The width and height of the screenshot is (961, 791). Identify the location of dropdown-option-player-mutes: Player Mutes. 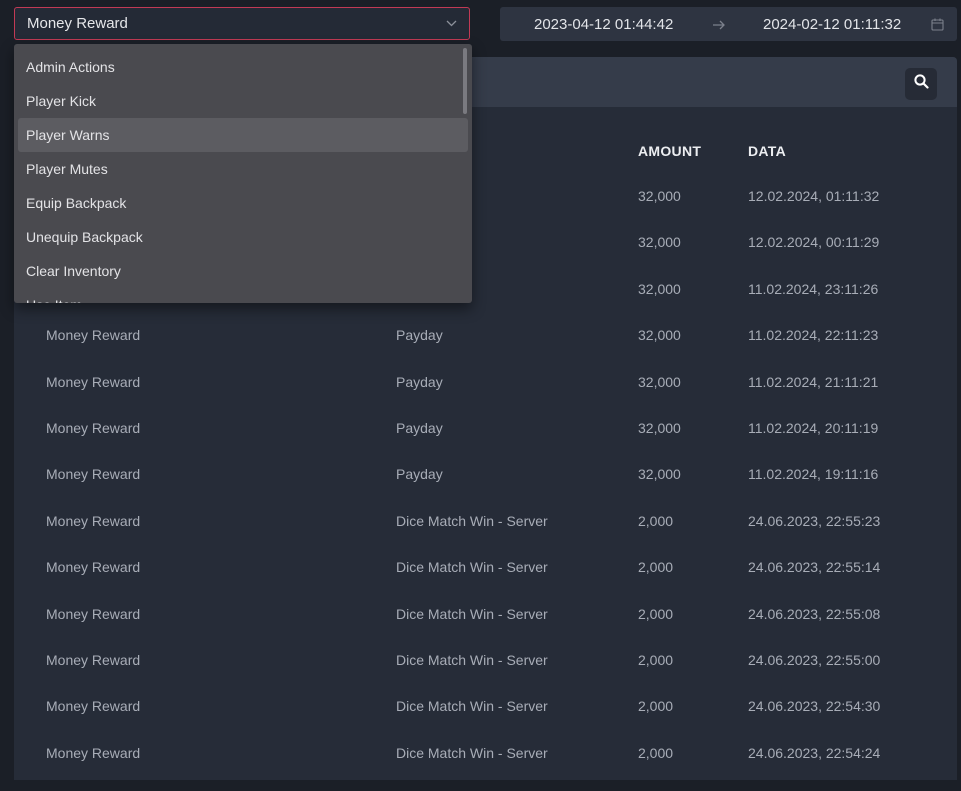
(243, 169).